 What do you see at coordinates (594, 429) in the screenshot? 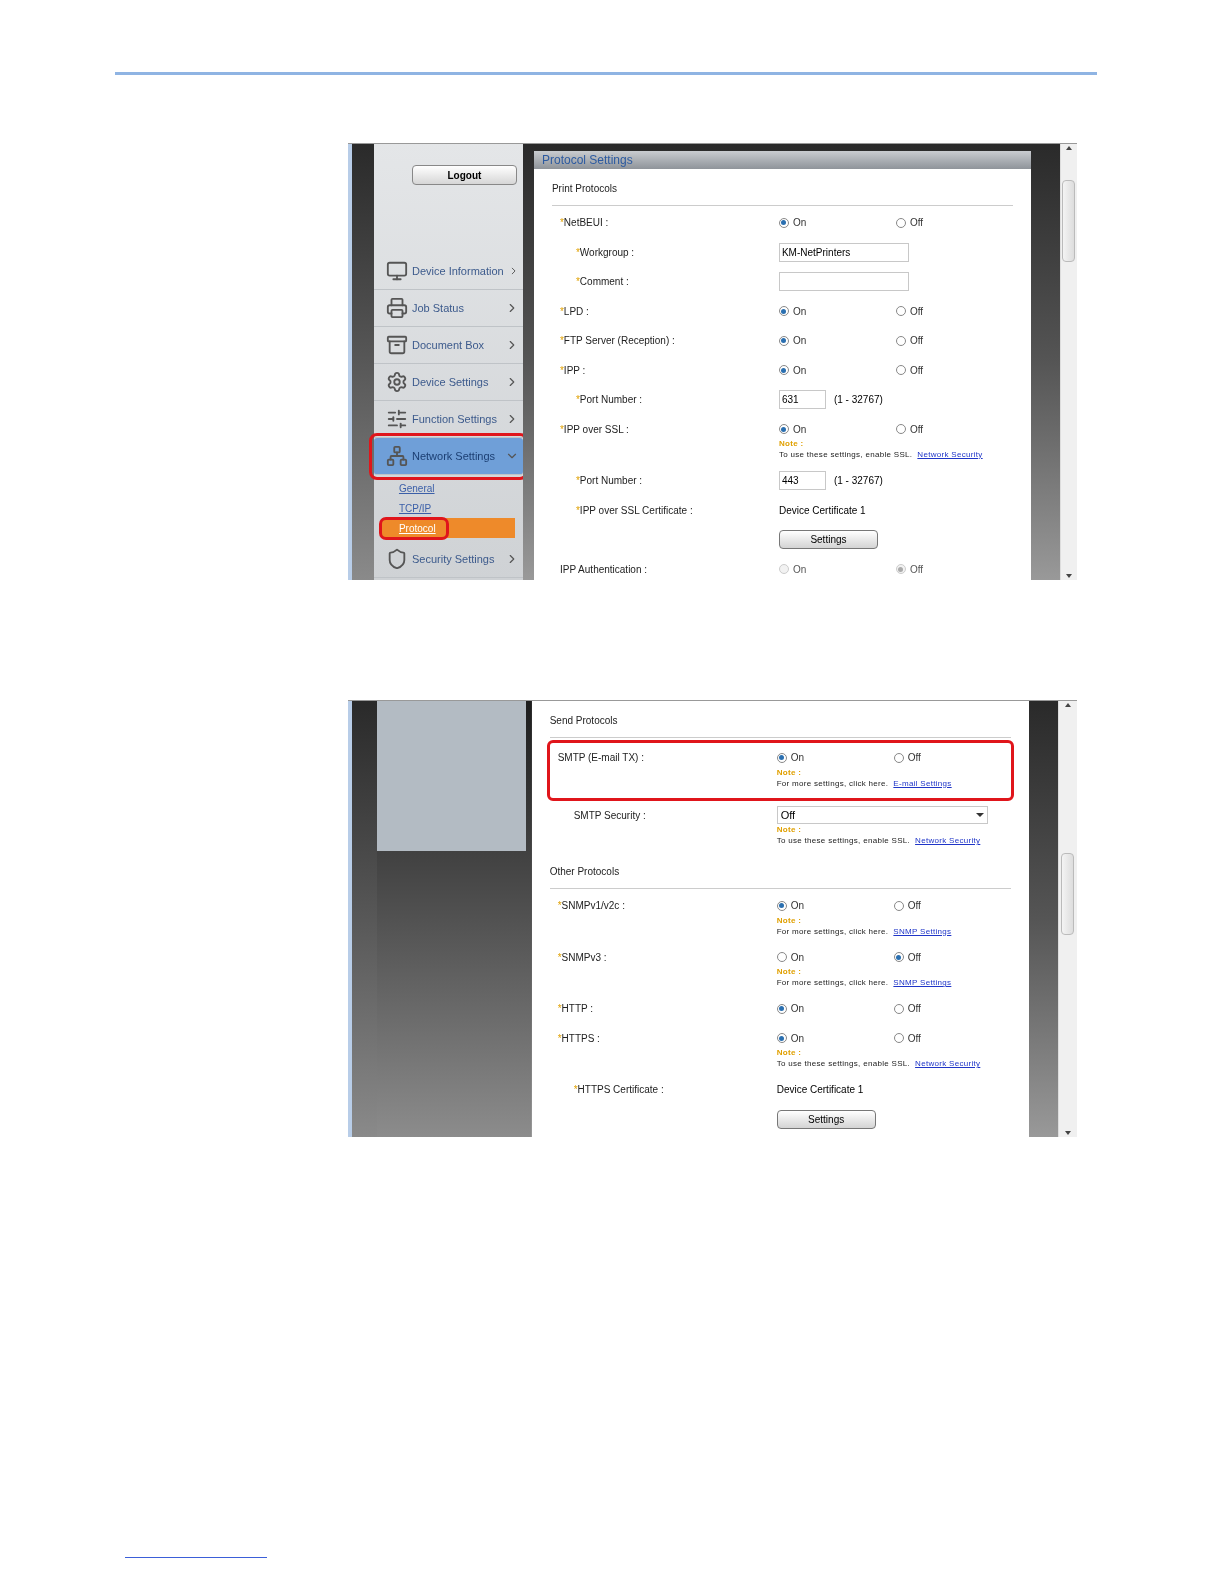
I see `field-label: *IPP over SSL :` at bounding box center [594, 429].